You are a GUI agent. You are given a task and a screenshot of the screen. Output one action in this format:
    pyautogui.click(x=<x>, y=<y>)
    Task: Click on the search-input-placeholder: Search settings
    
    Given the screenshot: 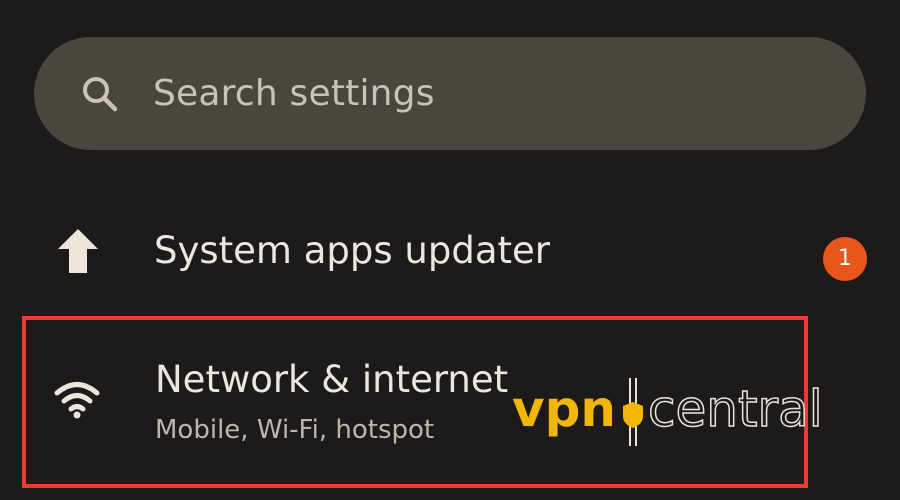 What is the action you would take?
    pyautogui.click(x=294, y=93)
    